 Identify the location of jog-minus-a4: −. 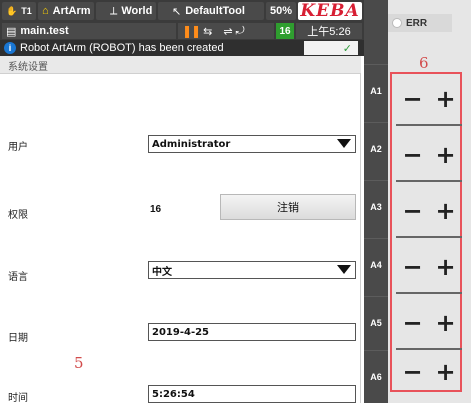
(413, 267).